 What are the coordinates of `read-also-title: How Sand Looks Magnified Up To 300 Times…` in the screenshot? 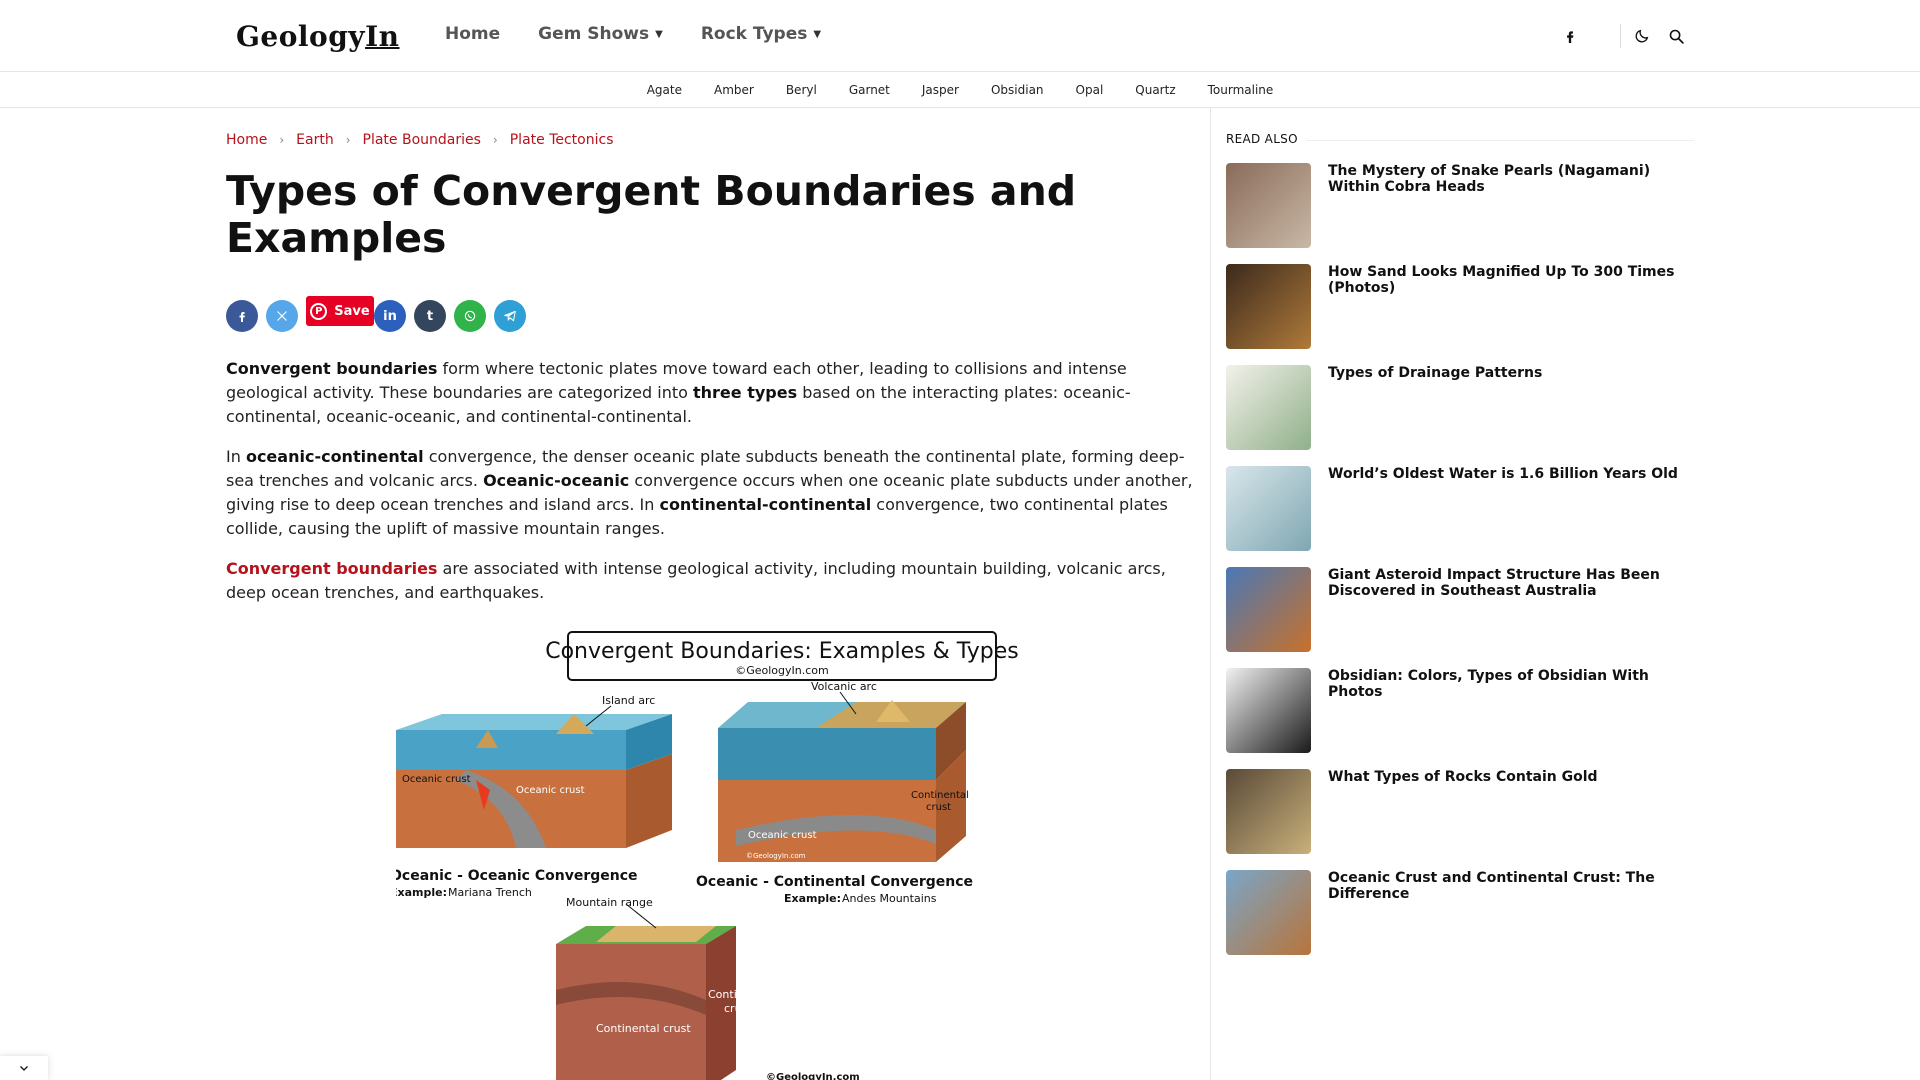 It's located at (1508, 280).